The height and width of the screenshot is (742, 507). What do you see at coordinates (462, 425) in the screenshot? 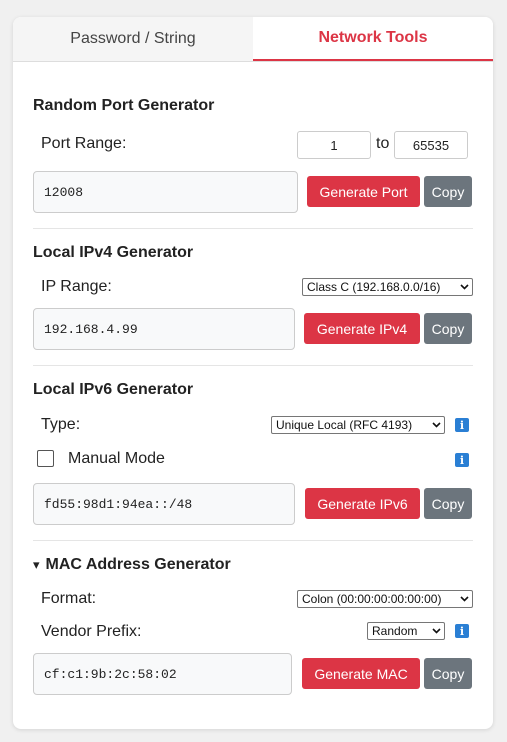
I see `ipv6-type-info-icon: i` at bounding box center [462, 425].